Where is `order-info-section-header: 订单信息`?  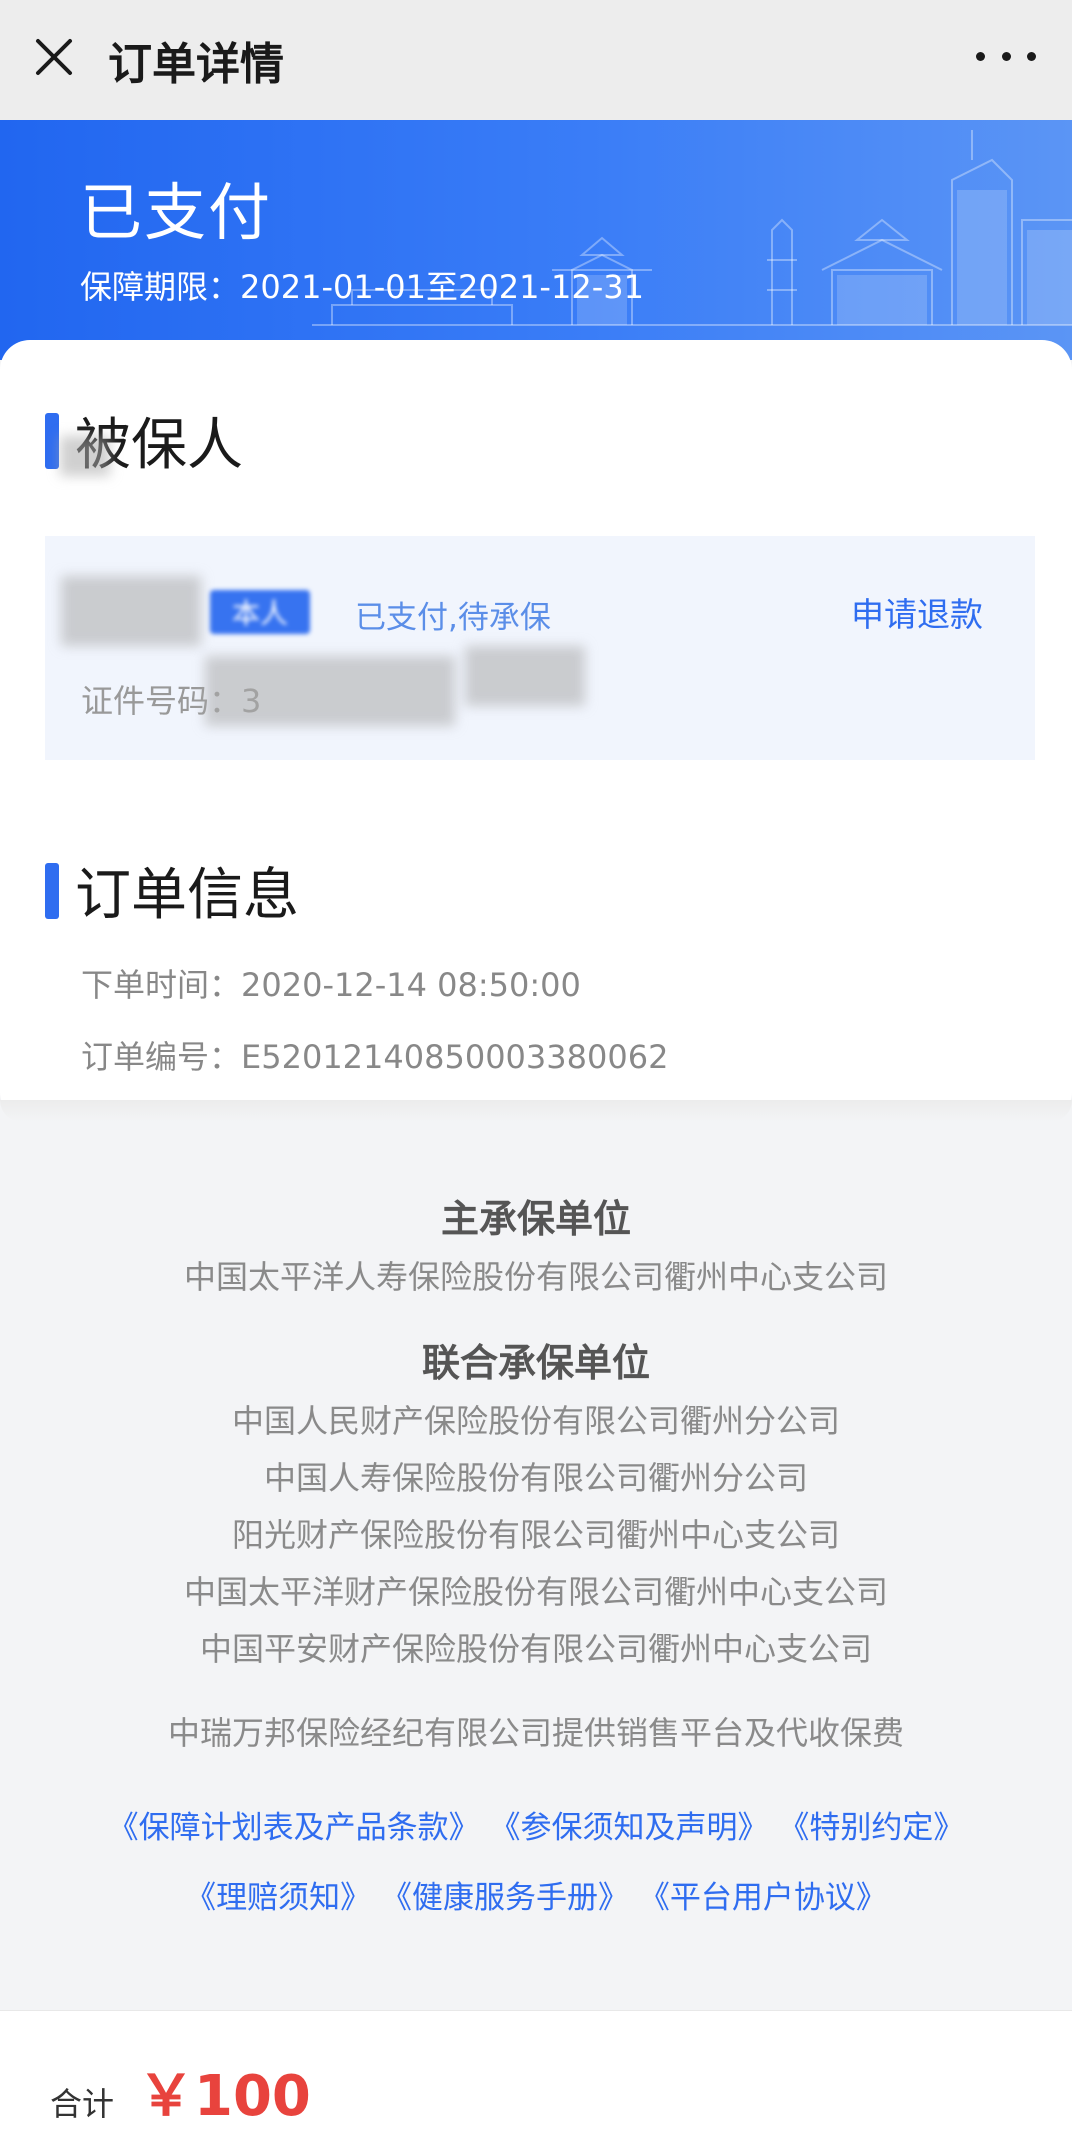 order-info-section-header: 订单信息 is located at coordinates (172, 890).